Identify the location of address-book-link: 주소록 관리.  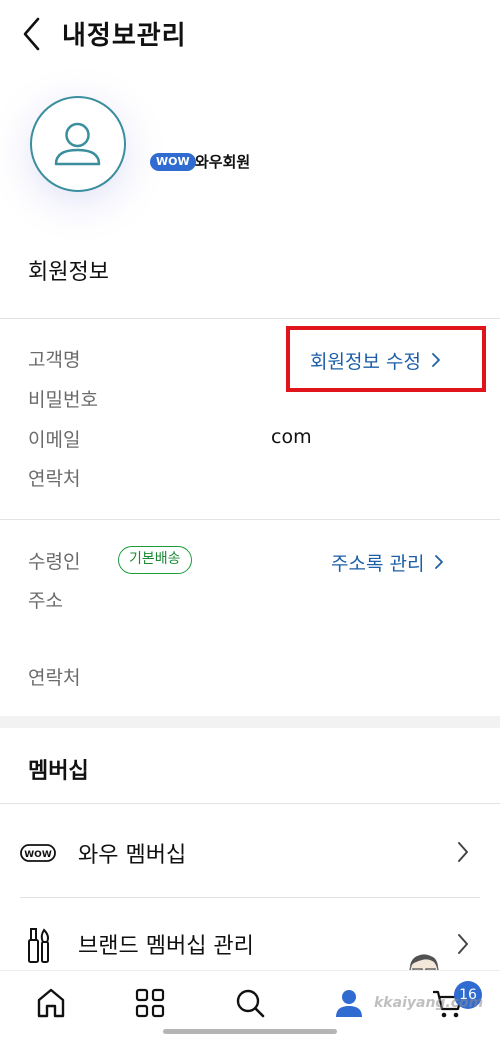
(387, 562).